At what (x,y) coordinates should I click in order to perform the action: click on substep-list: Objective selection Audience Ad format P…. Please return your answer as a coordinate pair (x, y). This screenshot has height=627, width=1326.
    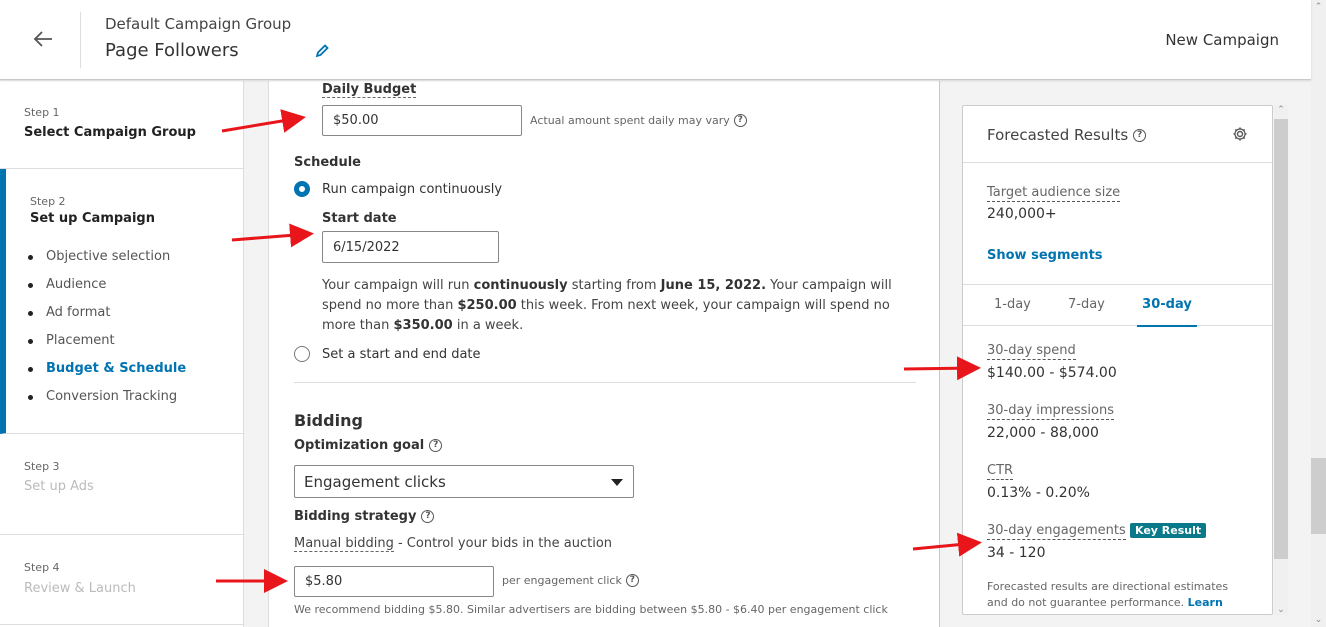
    Looking at the image, I should click on (105, 333).